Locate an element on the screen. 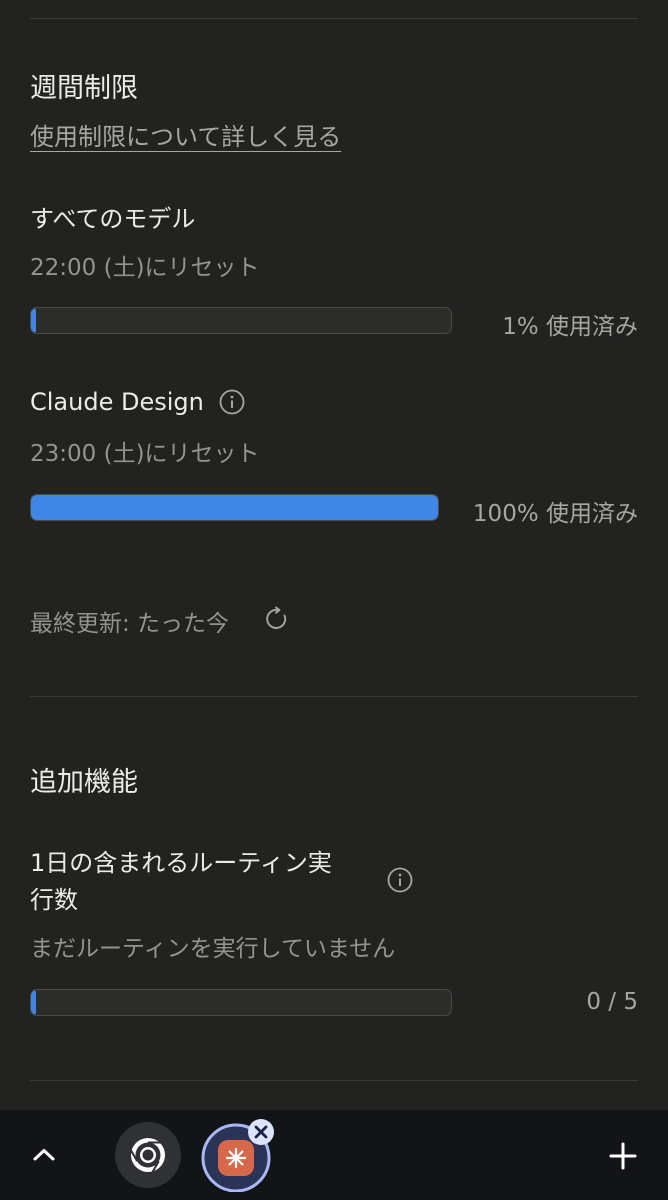  all-models-usage-label: 1% 使用済み is located at coordinates (570, 327).